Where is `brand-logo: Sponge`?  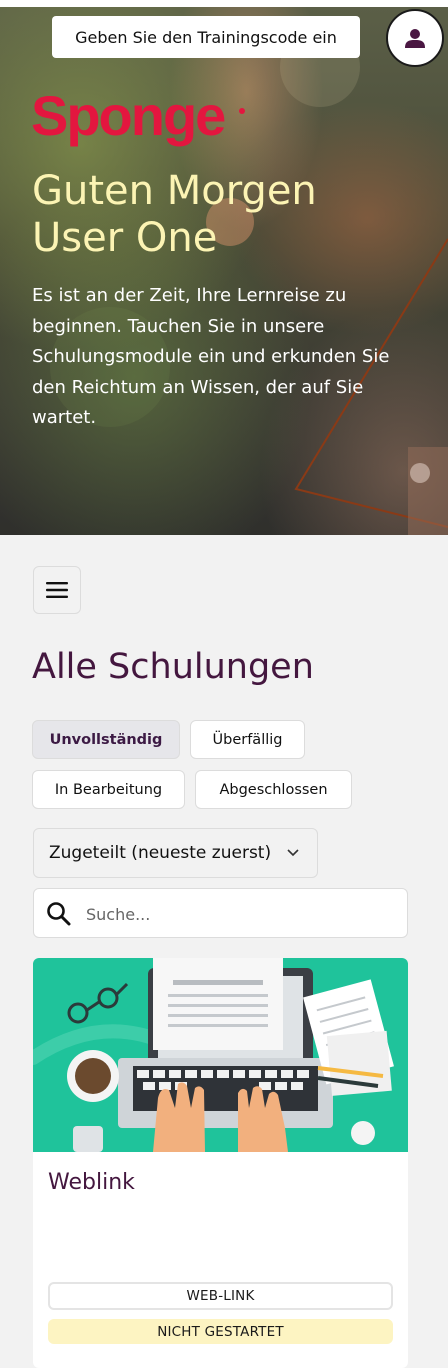 brand-logo: Sponge is located at coordinates (128, 115).